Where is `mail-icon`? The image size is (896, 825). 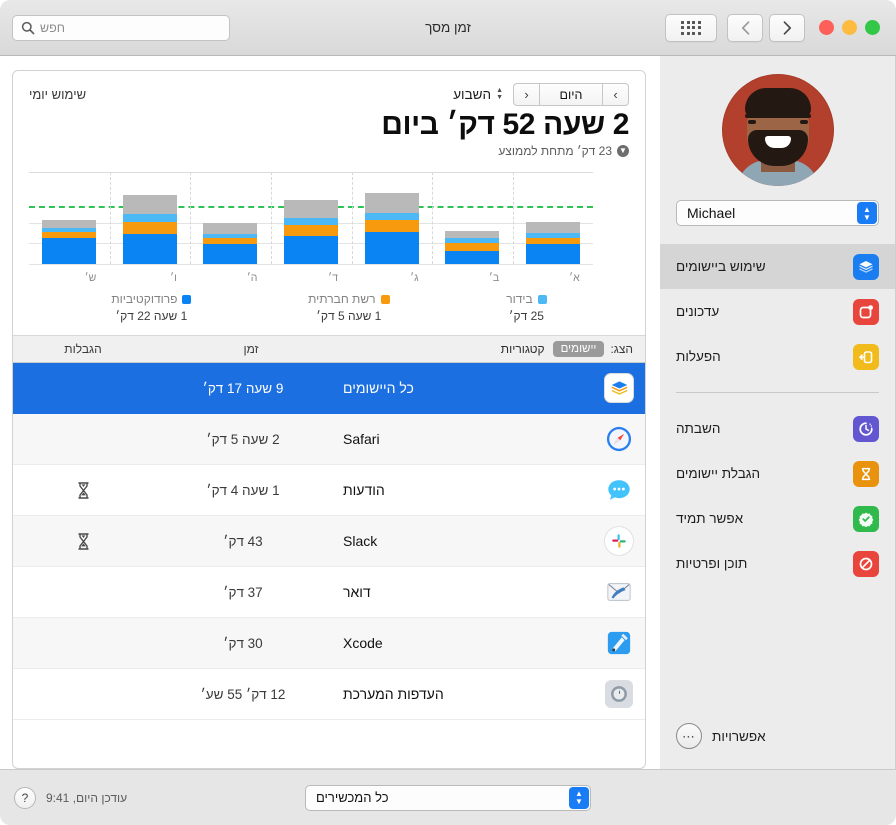
mail-icon is located at coordinates (619, 592).